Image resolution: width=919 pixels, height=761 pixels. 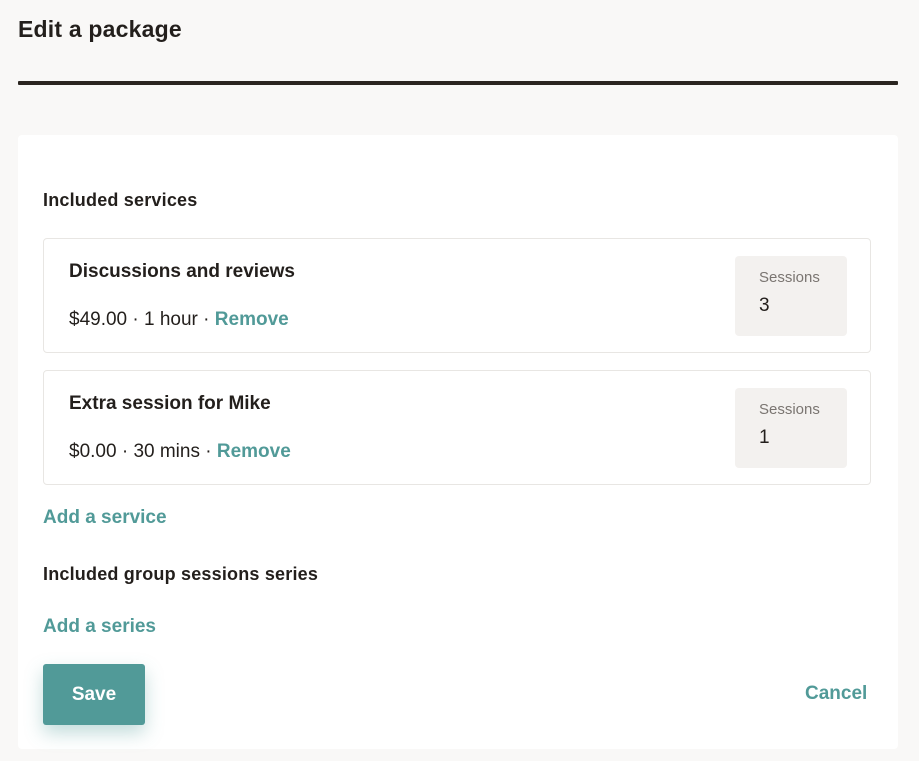 I want to click on service-duration: 30 mins, so click(x=166, y=451).